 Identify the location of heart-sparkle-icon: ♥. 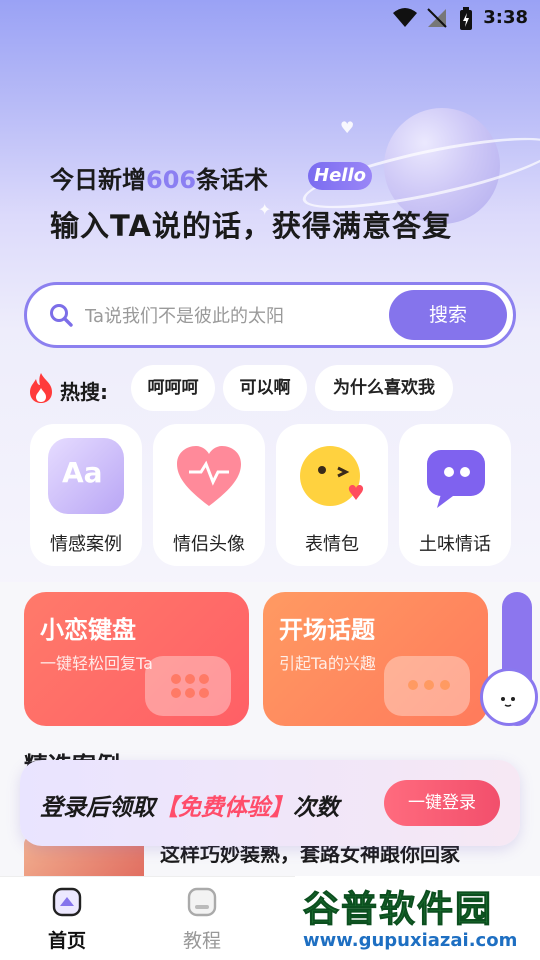
(347, 127).